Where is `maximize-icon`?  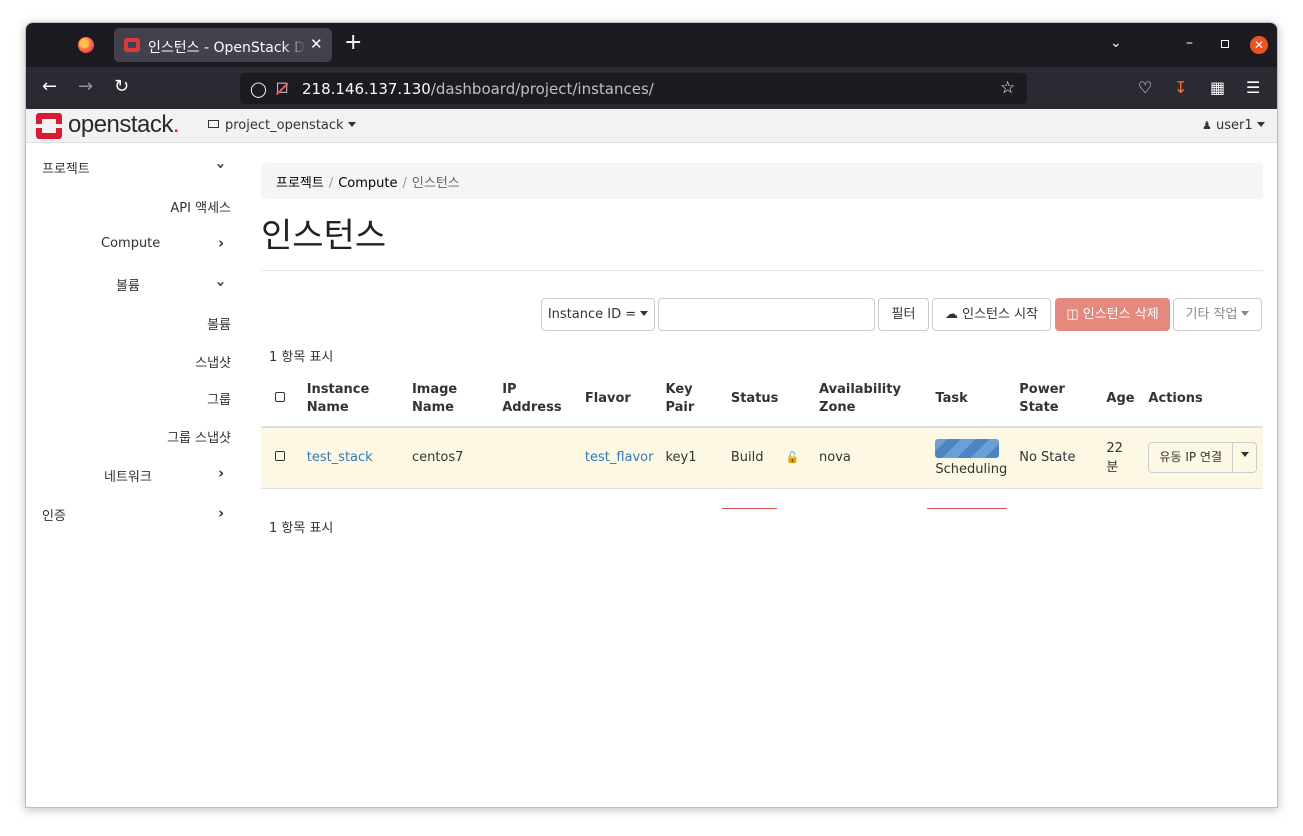
maximize-icon is located at coordinates (1225, 44).